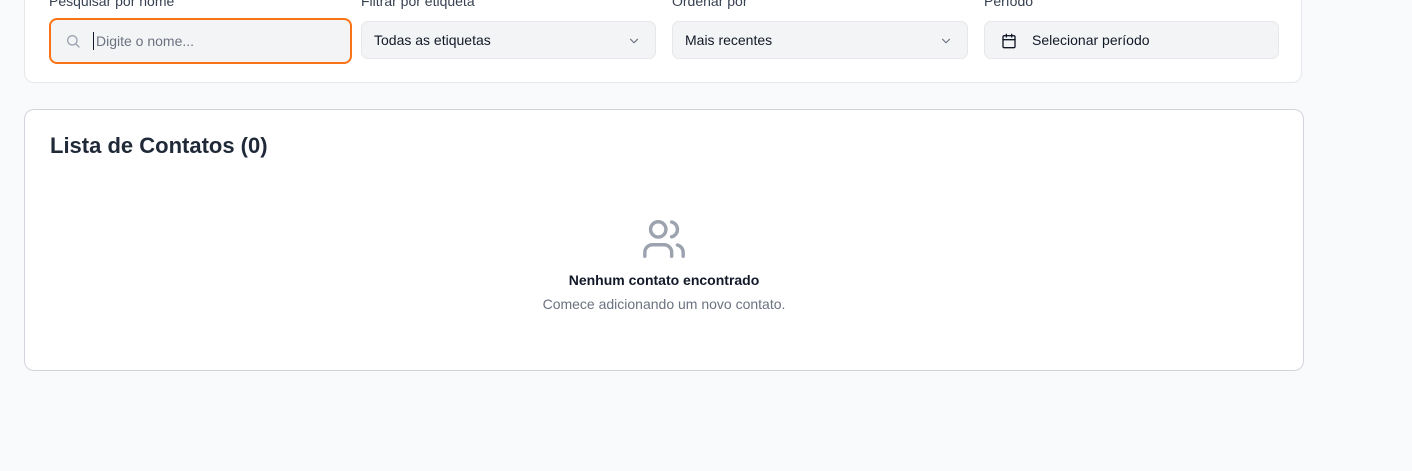 The width and height of the screenshot is (1412, 471). I want to click on search-label: Pesquisar por nome, so click(112, 4).